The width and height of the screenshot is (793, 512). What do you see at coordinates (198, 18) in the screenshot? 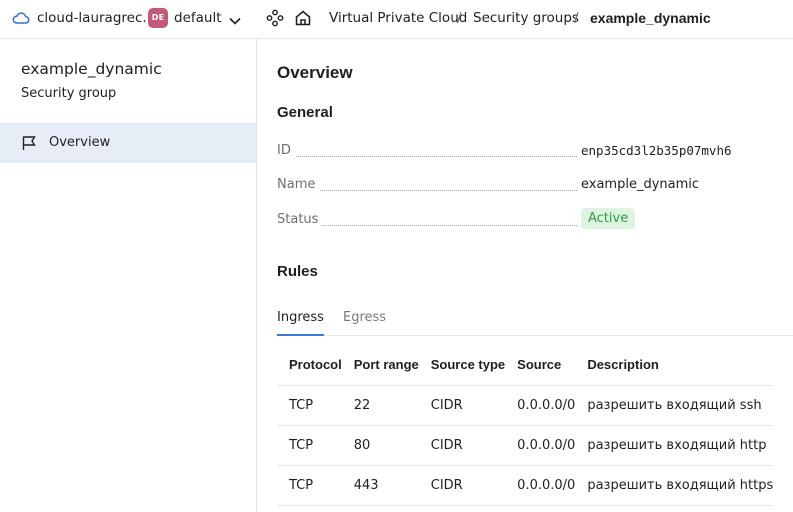
I see `folder-selector: default` at bounding box center [198, 18].